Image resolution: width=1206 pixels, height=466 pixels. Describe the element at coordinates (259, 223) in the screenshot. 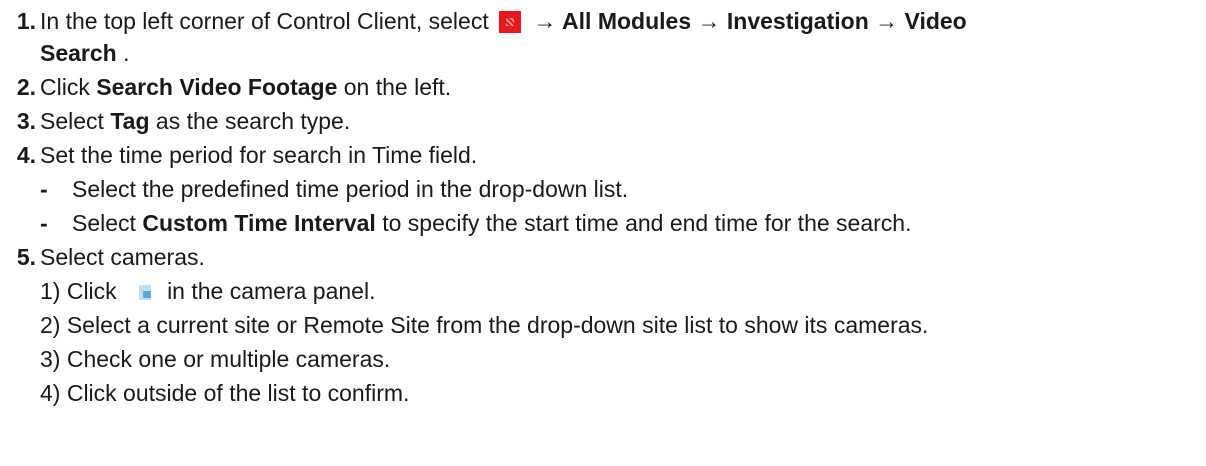

I see `ui-term: Custom Time Interval` at that location.